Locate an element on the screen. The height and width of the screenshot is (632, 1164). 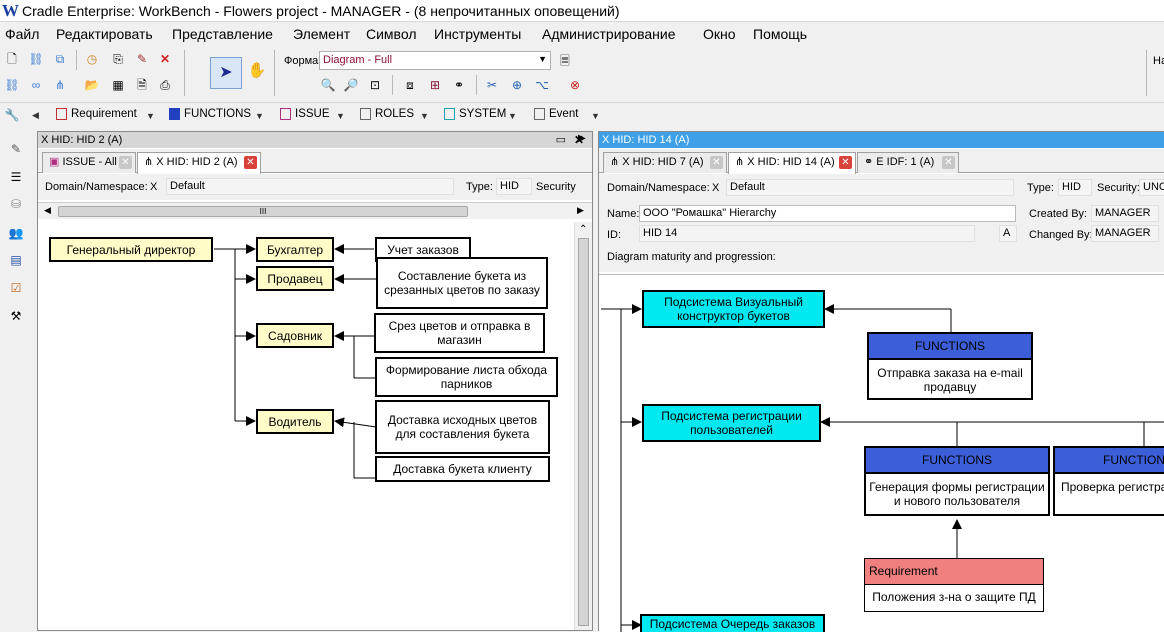
node-seller: Продавец is located at coordinates (295, 278).